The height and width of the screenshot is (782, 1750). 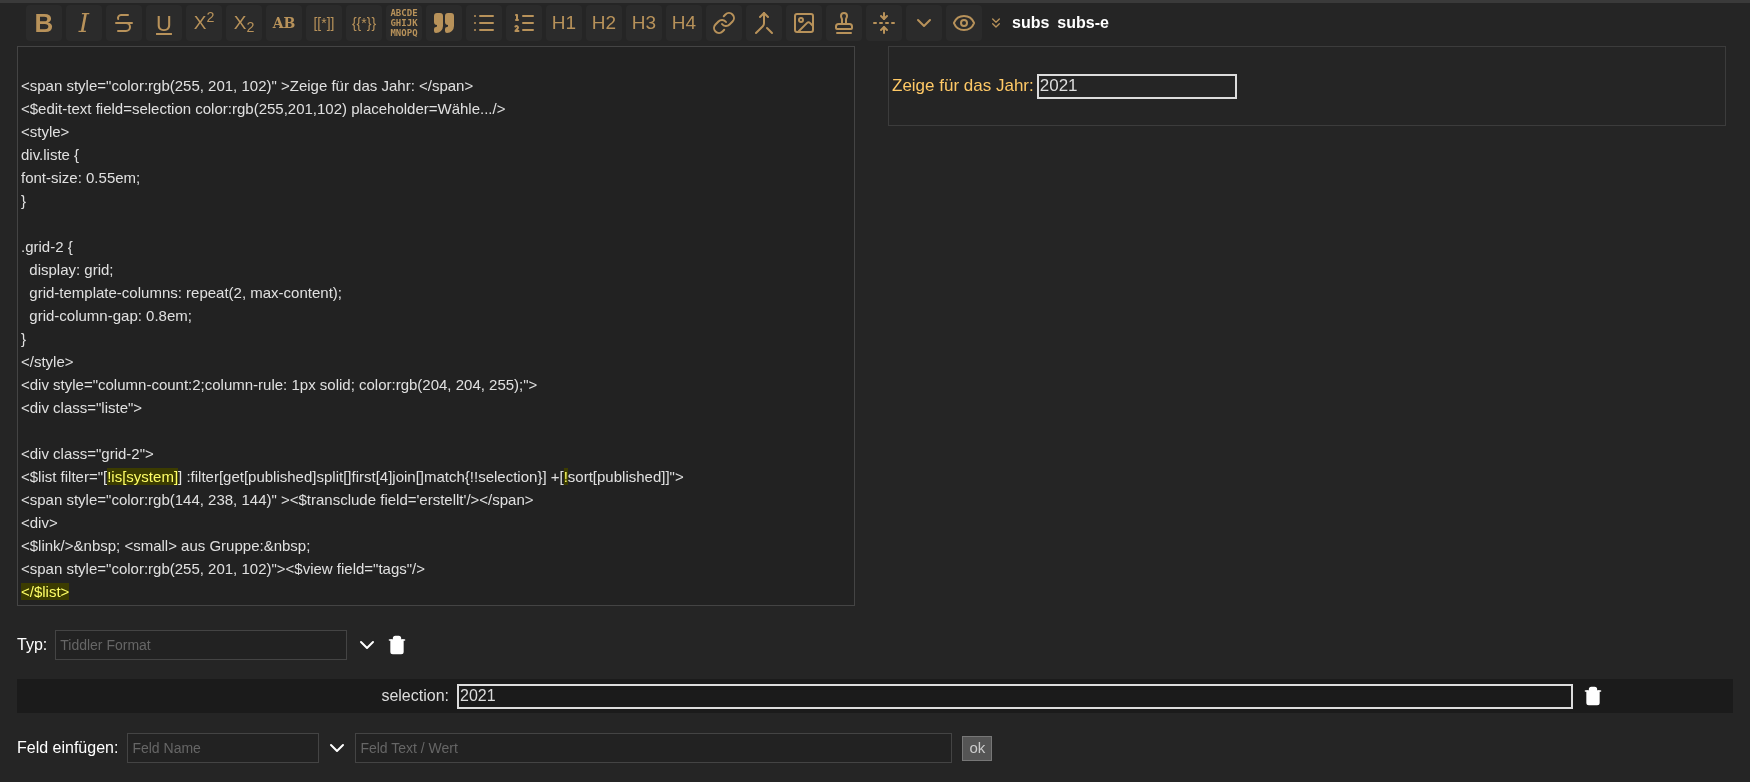 I want to click on code-line: <$list filter="[!is[system]] :filter[get[published]split[]first[4]join[]match{!!selection}] +[!sort[published]]">, so click(x=353, y=477).